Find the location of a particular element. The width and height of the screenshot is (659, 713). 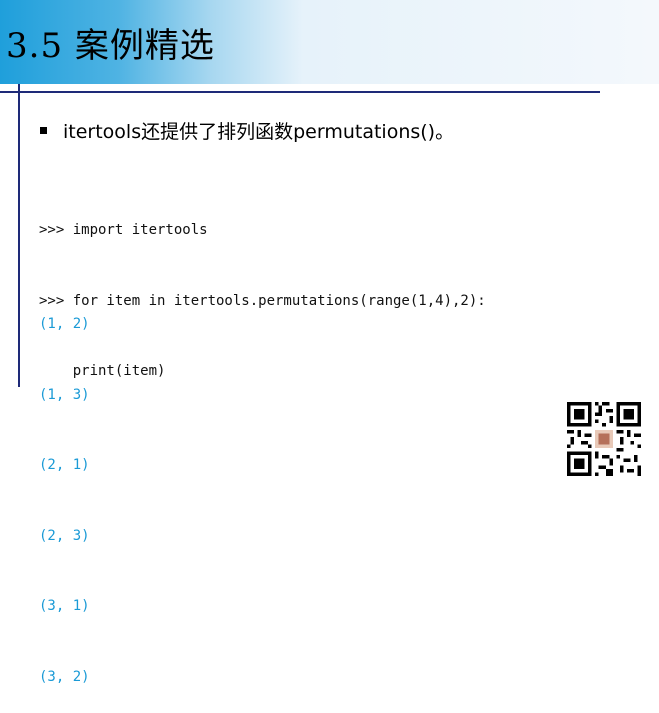

code-output-line: (2, 1) is located at coordinates (64, 465).